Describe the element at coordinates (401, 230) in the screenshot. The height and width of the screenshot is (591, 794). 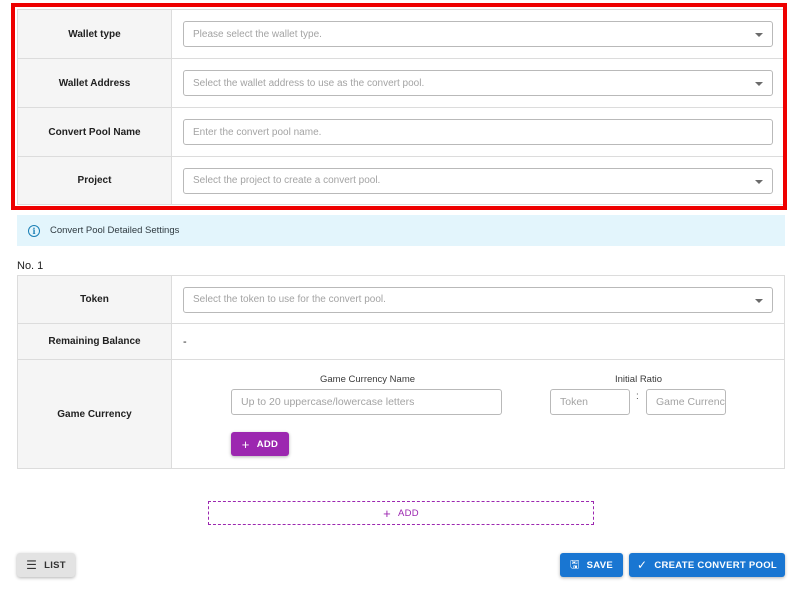
I see `info-bar: i Convert Pool Detailed Settings` at that location.